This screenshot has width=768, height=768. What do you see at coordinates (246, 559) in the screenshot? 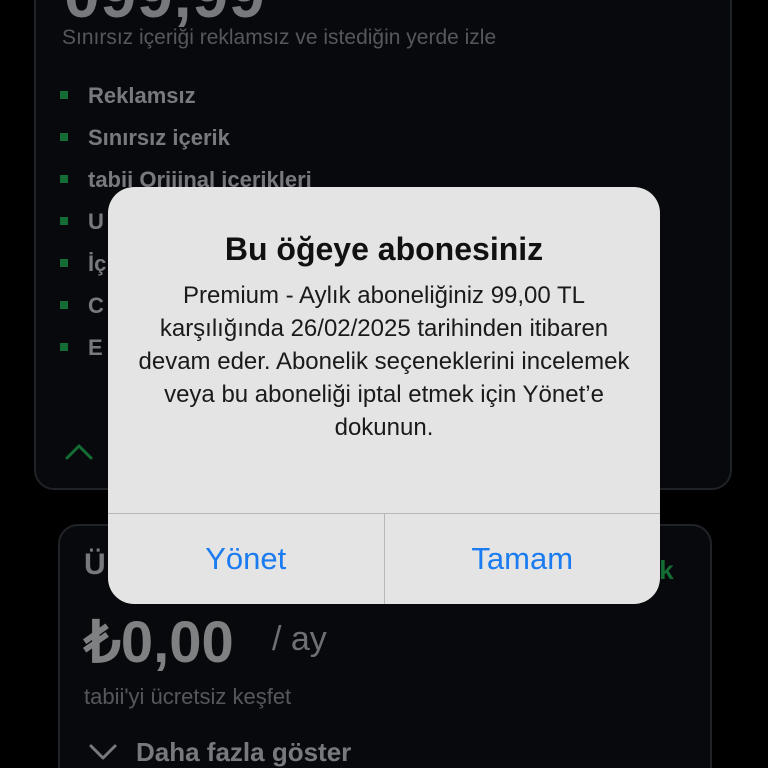
I see `manage-button: Yönet` at bounding box center [246, 559].